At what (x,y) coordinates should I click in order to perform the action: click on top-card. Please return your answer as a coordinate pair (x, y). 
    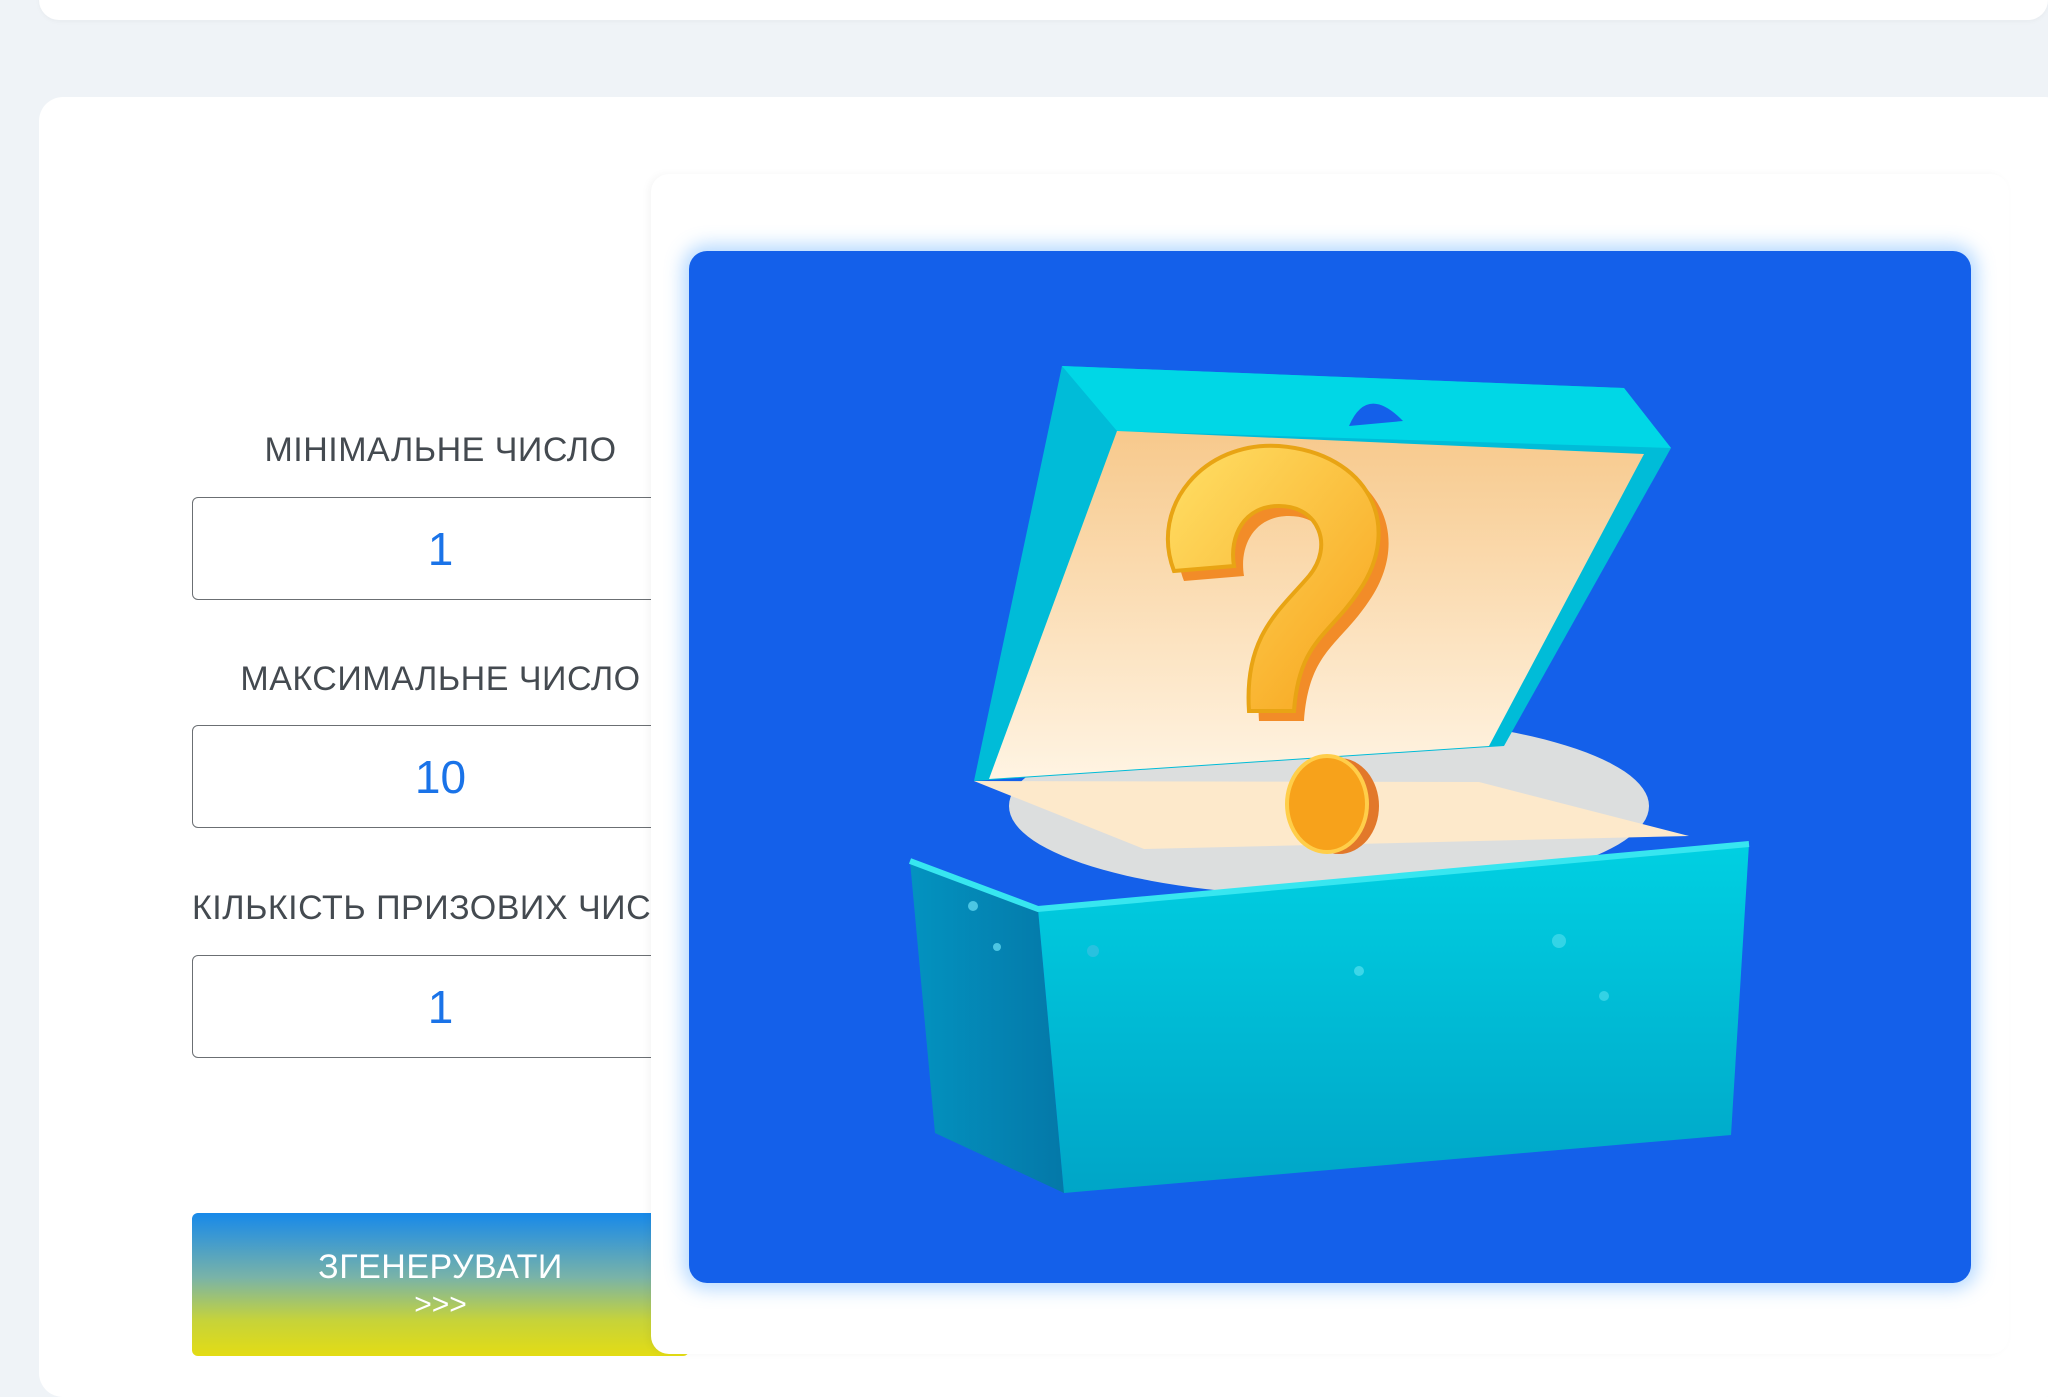
    Looking at the image, I should click on (1043, 10).